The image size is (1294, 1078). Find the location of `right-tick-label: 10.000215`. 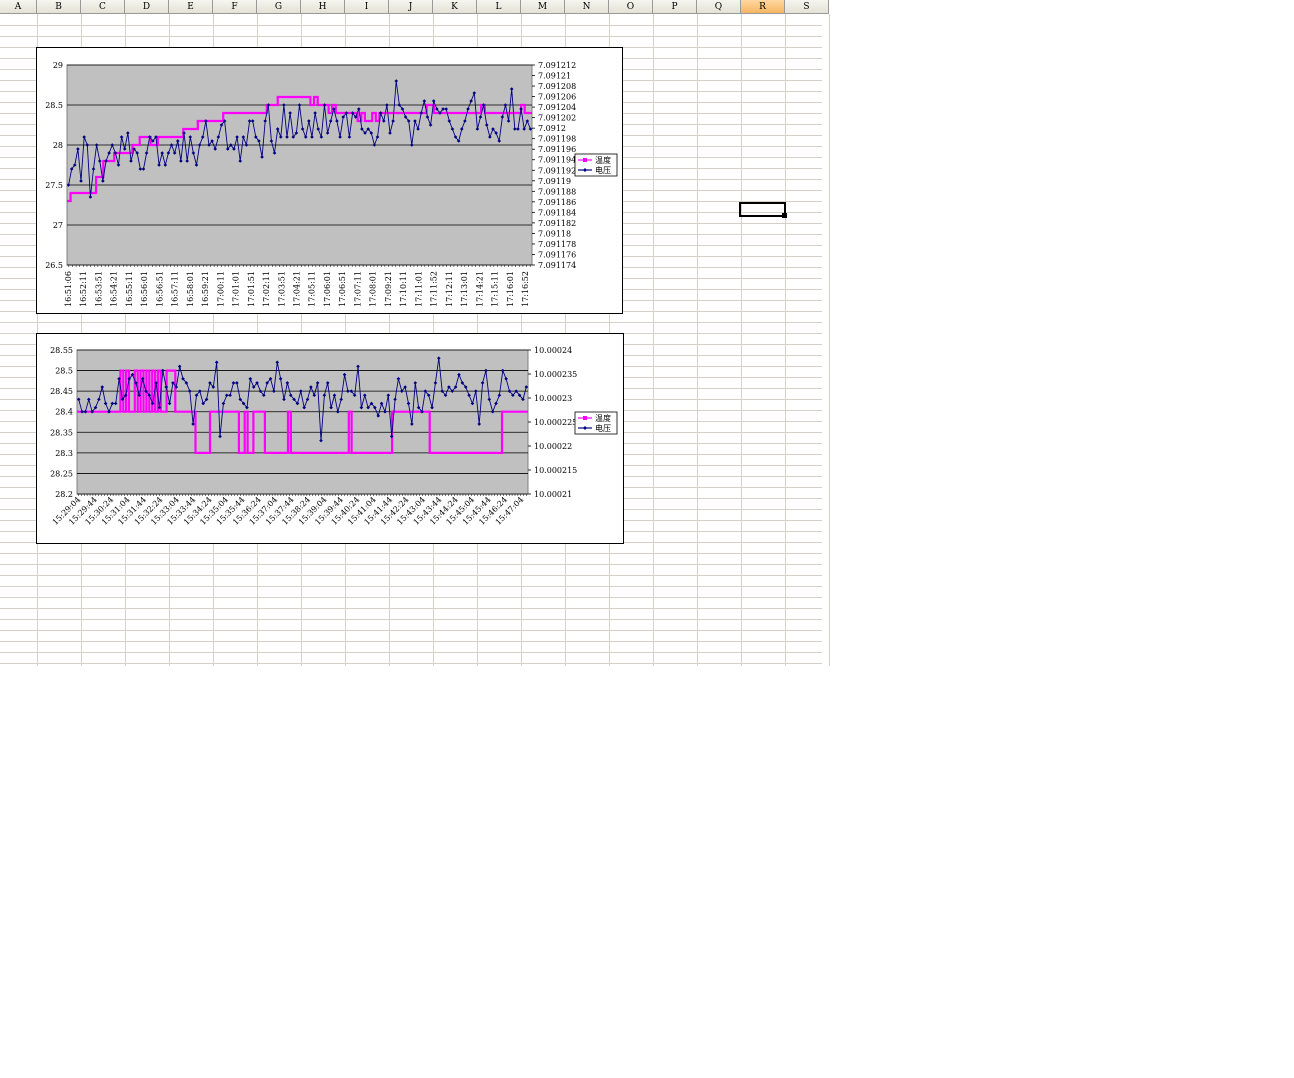

right-tick-label: 10.000215 is located at coordinates (555, 470).